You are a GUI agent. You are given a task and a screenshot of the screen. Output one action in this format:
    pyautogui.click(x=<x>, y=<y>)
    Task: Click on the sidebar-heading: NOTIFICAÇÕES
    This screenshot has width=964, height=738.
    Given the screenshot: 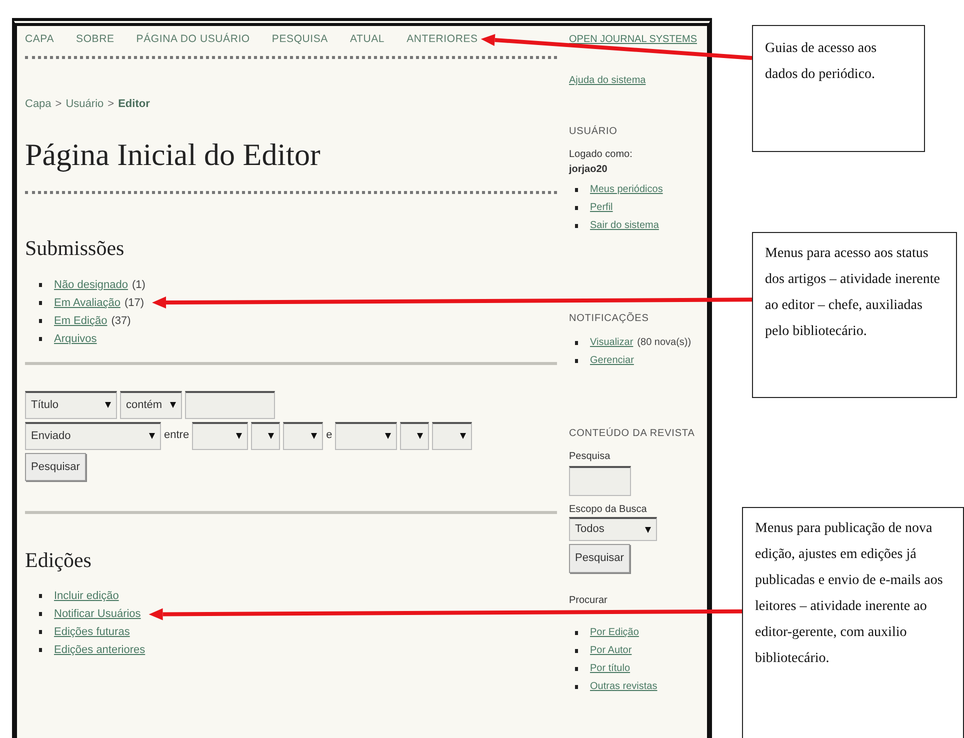 What is the action you would take?
    pyautogui.click(x=609, y=318)
    